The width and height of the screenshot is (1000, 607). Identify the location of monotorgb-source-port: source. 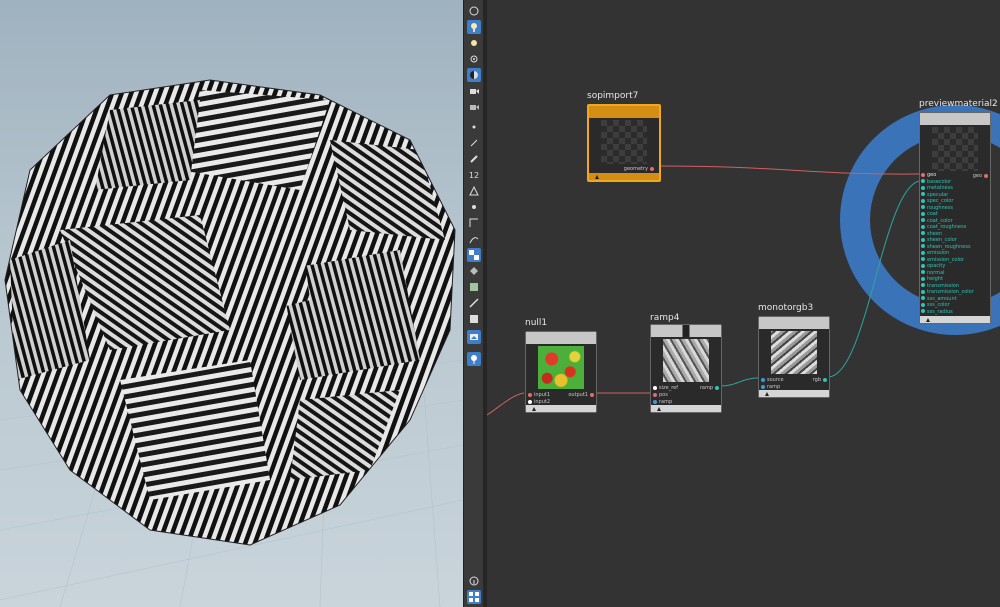
(772, 380).